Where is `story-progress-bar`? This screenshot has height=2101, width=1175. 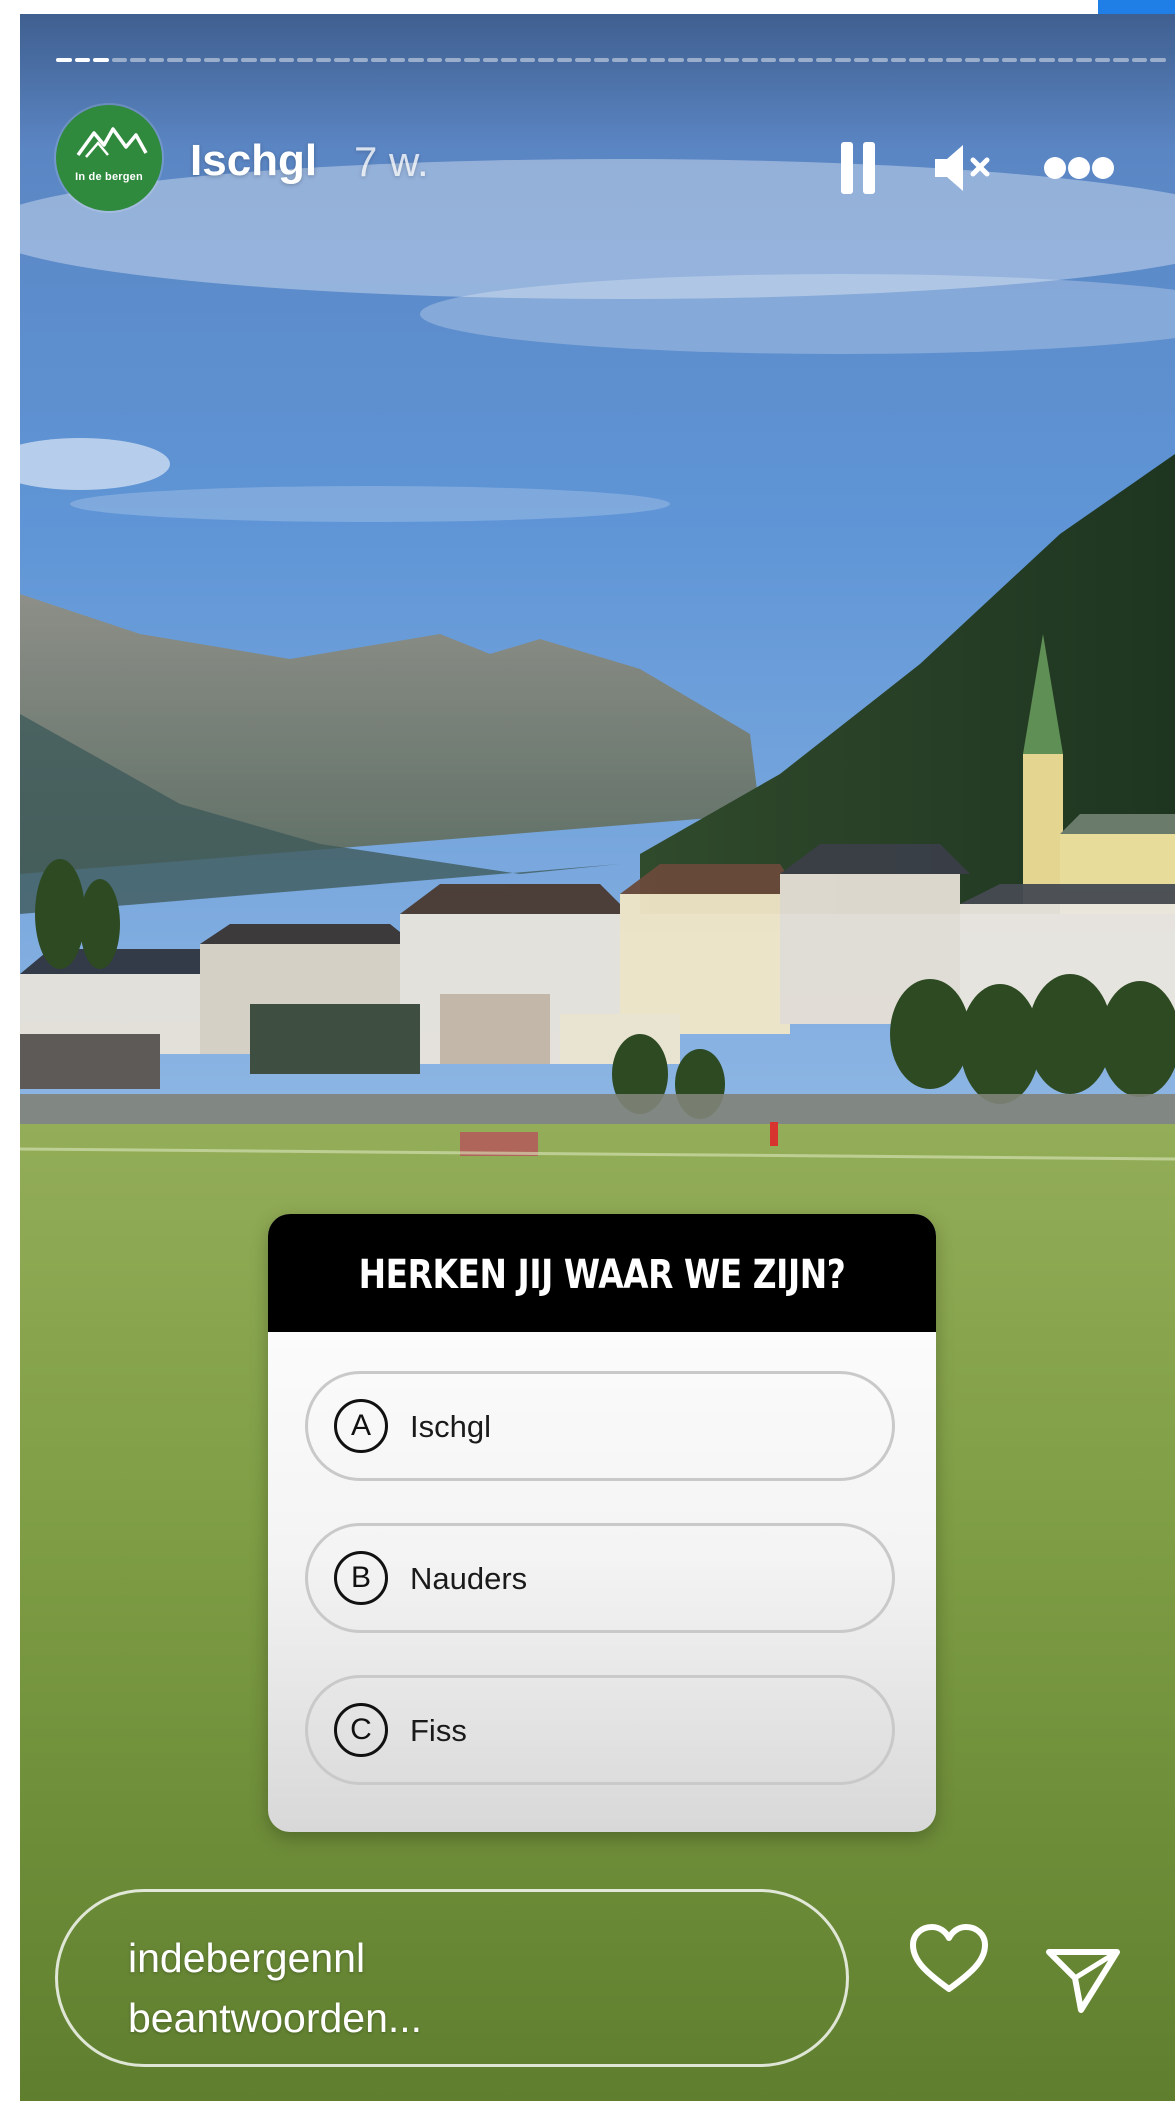
story-progress-bar is located at coordinates (611, 60).